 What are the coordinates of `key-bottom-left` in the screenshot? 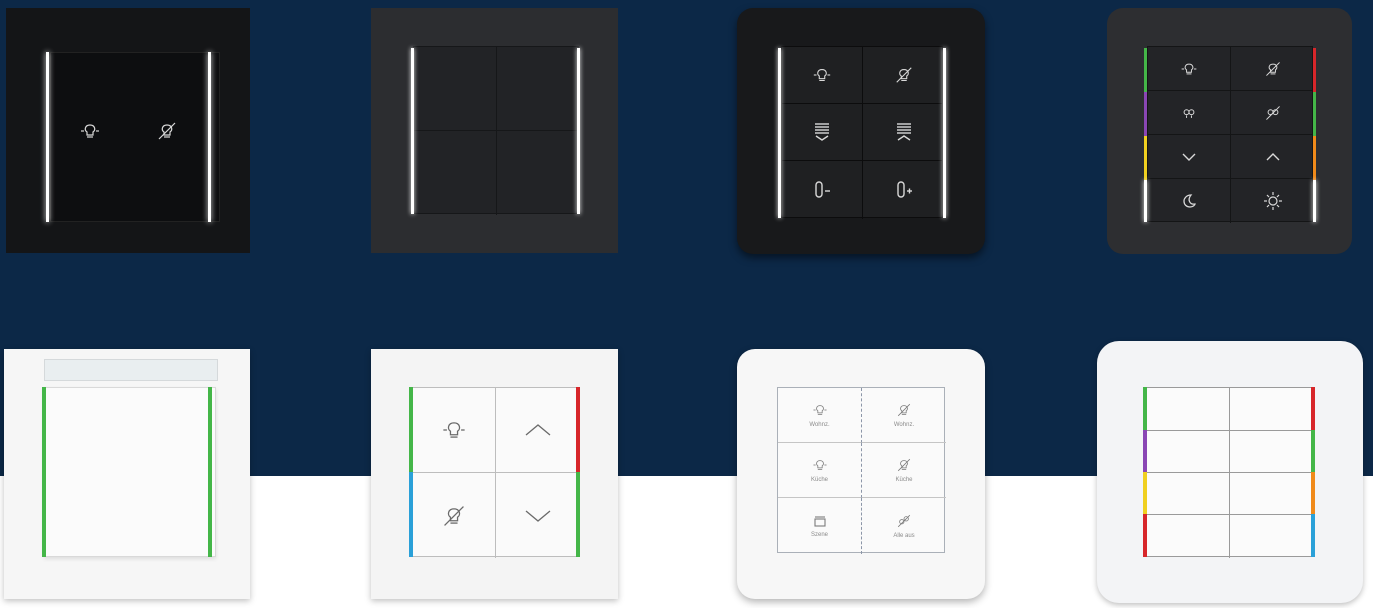 It's located at (455, 173).